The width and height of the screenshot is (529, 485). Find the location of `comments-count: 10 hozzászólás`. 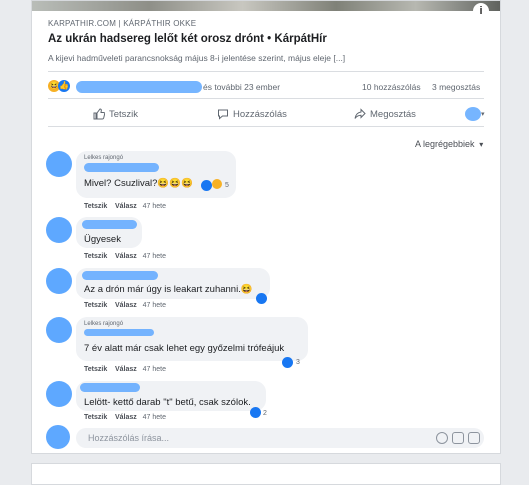

comments-count: 10 hozzászólás is located at coordinates (391, 87).